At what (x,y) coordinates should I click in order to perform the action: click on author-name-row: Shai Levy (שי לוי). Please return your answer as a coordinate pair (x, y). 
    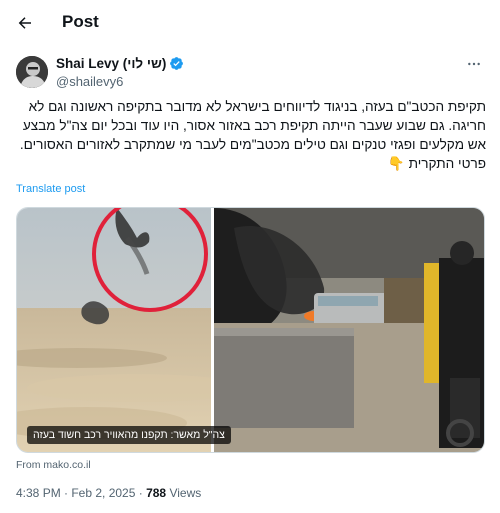
    Looking at the image, I should click on (120, 63).